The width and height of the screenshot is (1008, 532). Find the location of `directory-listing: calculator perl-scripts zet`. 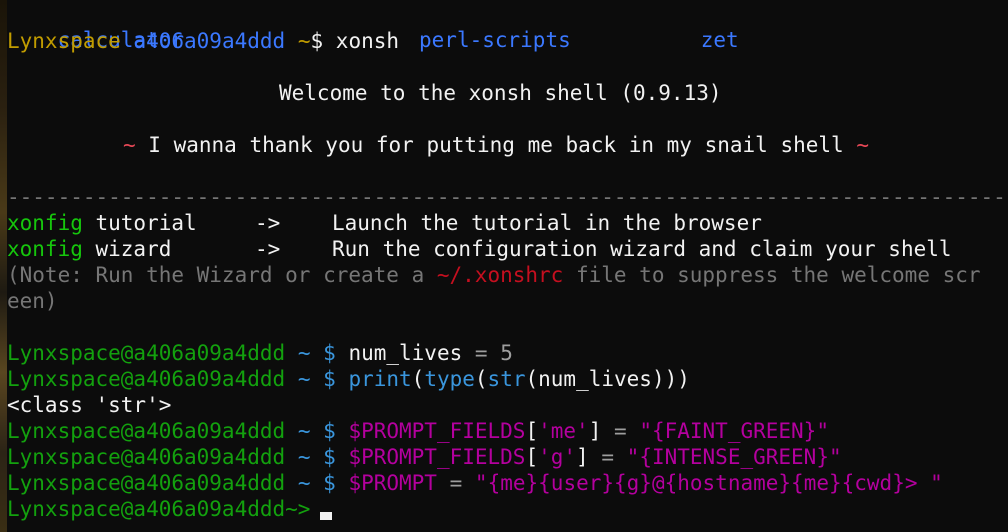

directory-listing: calculator perl-scripts zet is located at coordinates (373, 26).